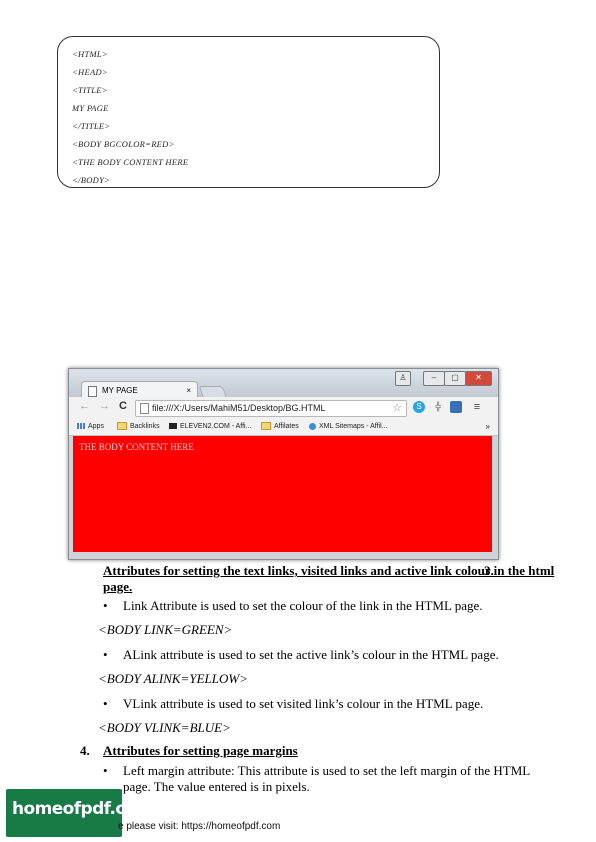 Image resolution: width=596 pixels, height=842 pixels. I want to click on code-line: <HTML>, so click(90, 54).